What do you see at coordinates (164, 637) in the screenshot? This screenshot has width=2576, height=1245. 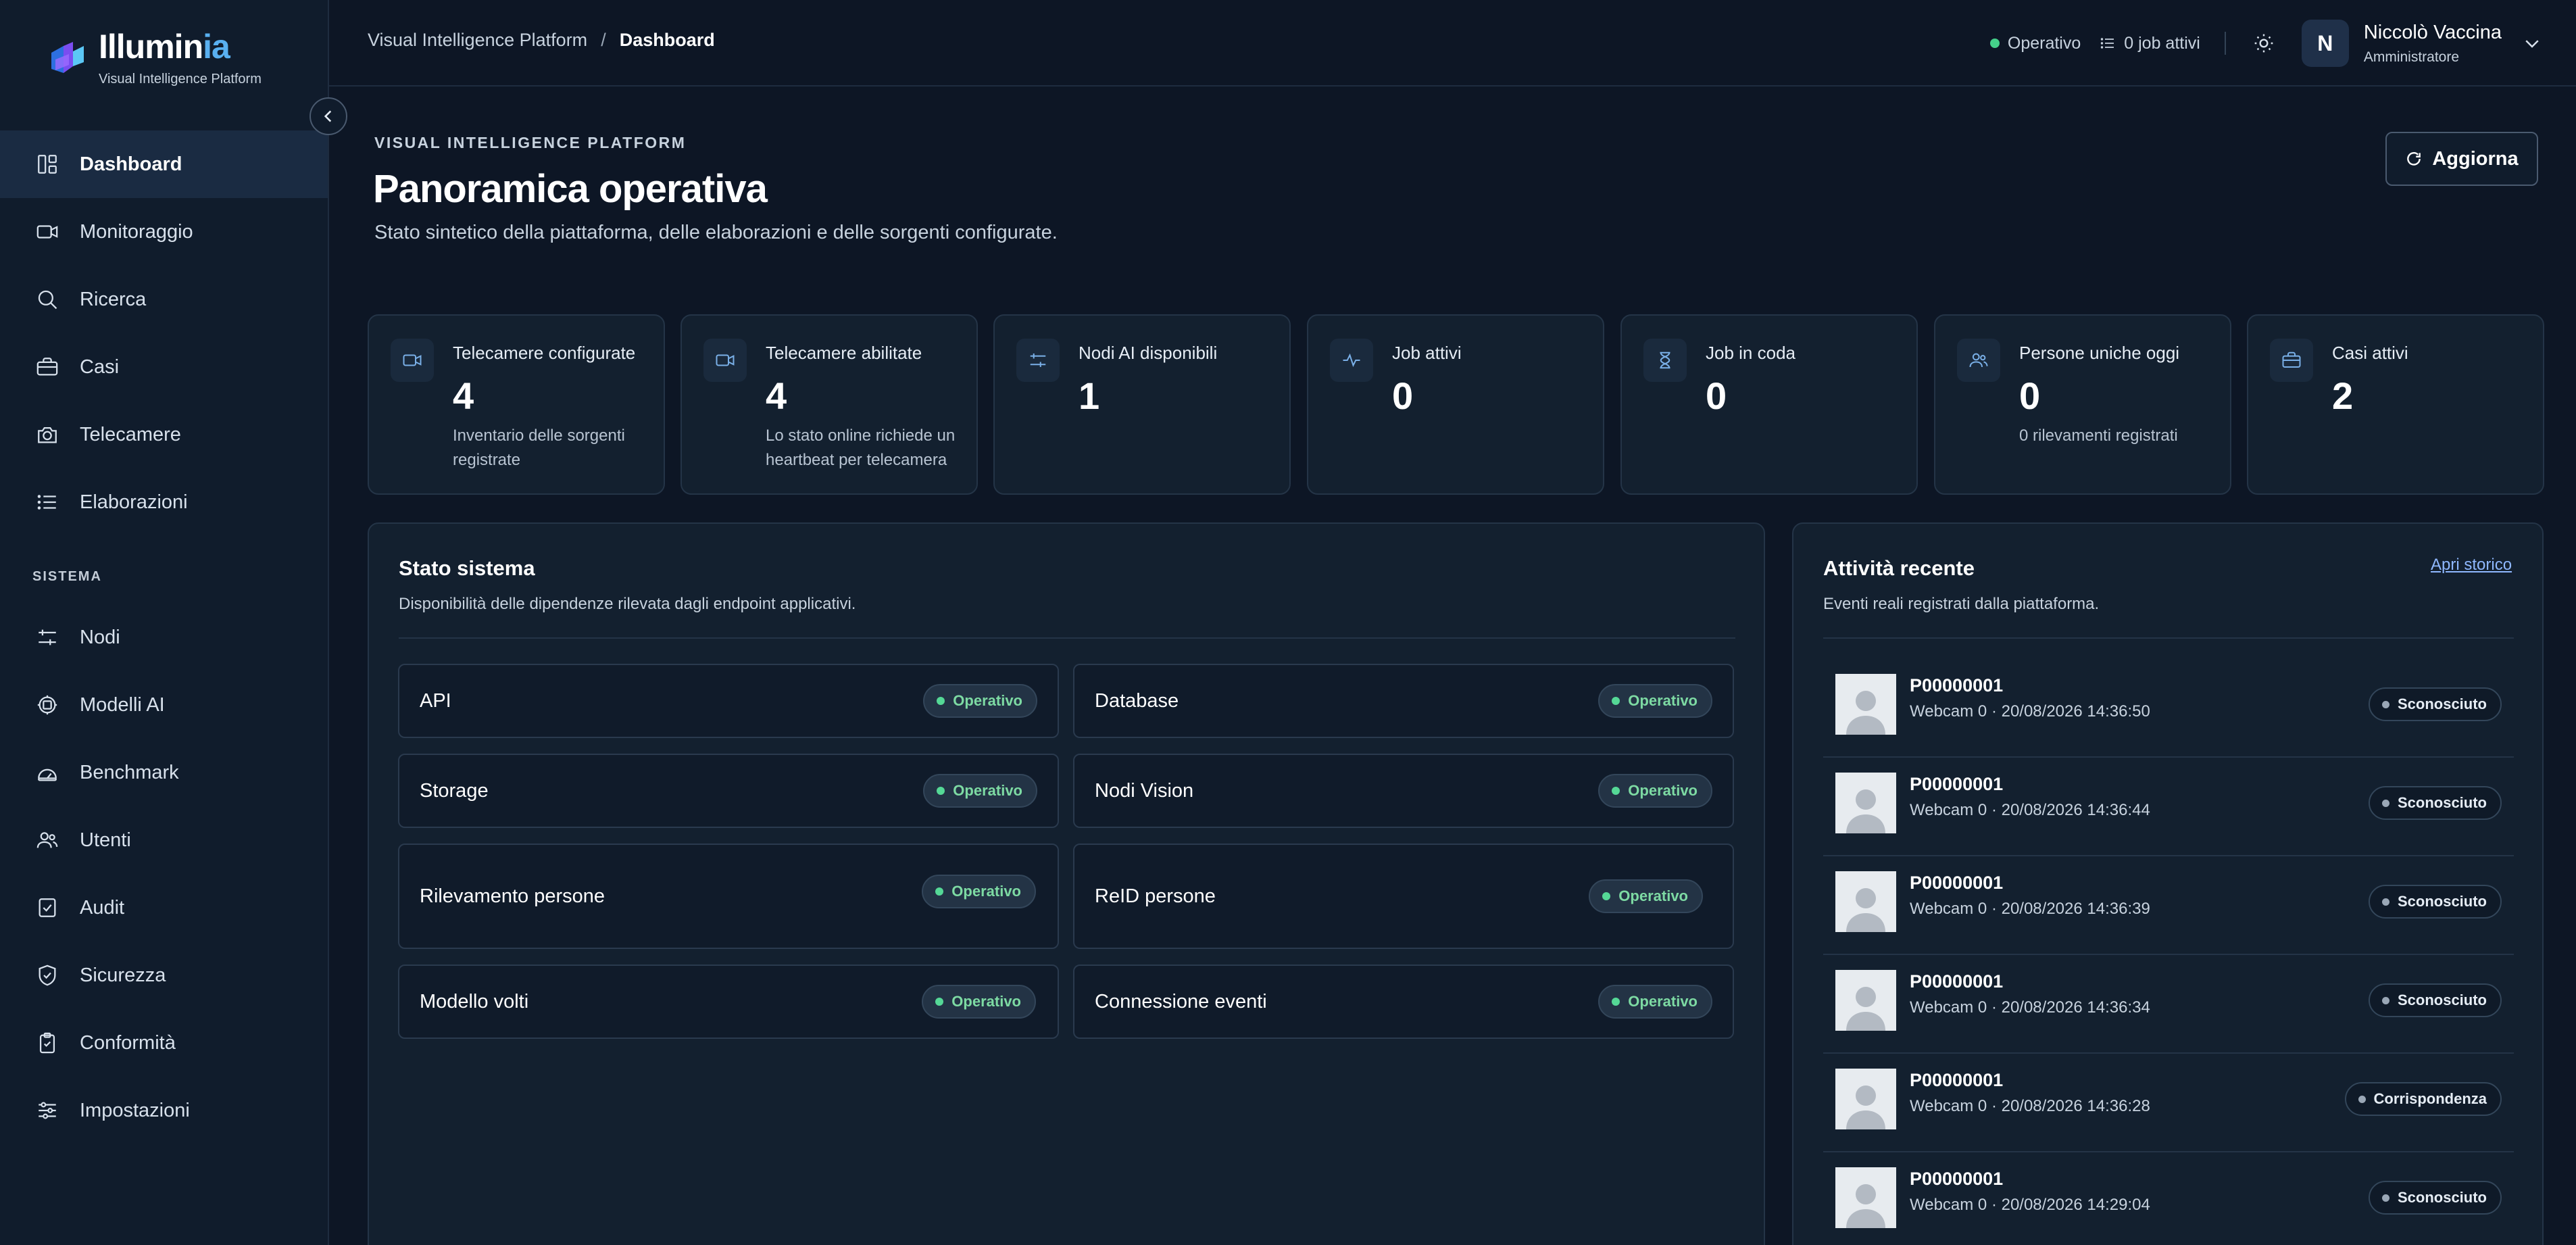 I see `sidebar-item-nodi: Nodi` at bounding box center [164, 637].